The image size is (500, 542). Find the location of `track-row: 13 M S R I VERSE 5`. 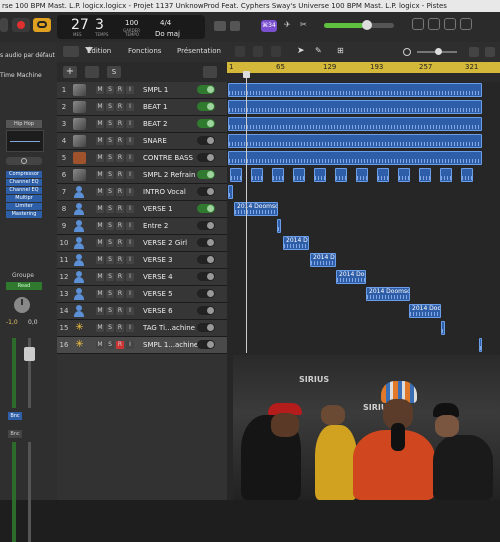

track-row: 13 M S R I VERSE 5 is located at coordinates (142, 294).